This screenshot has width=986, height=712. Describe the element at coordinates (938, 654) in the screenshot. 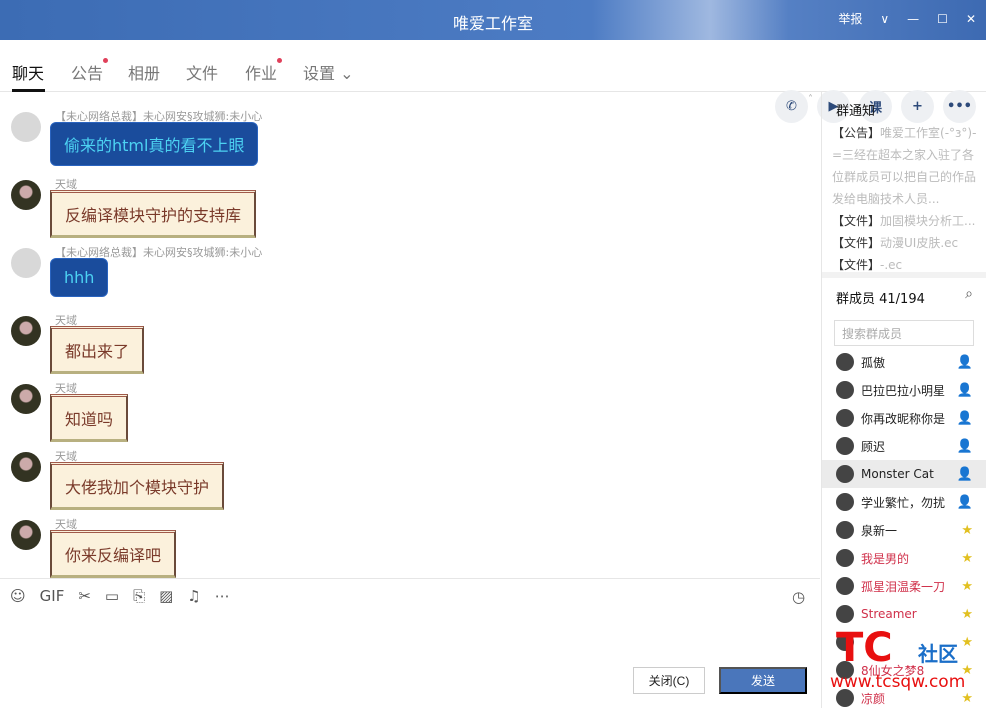

I see `watermark-cn: 社区` at that location.